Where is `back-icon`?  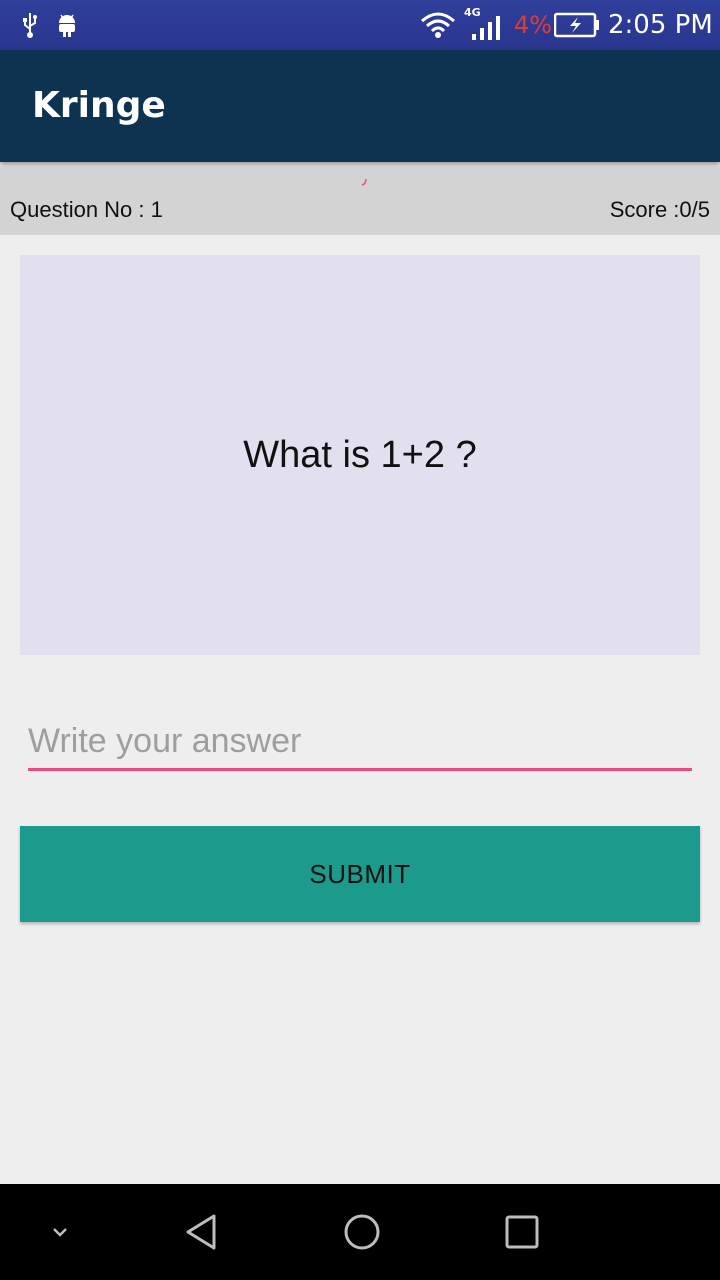
back-icon is located at coordinates (202, 1232).